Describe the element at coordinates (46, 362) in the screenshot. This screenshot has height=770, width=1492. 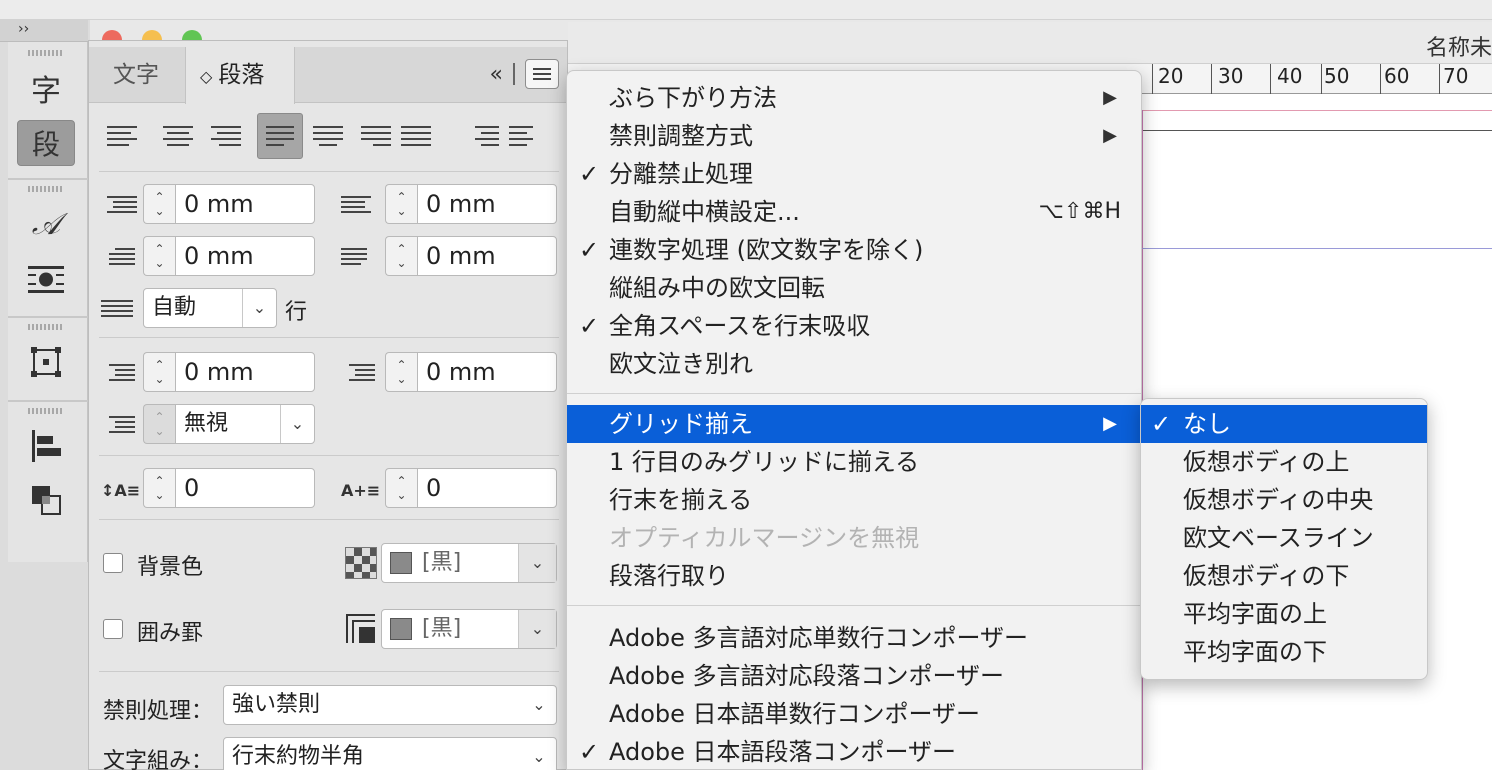
I see `transform-panel-icon` at that location.